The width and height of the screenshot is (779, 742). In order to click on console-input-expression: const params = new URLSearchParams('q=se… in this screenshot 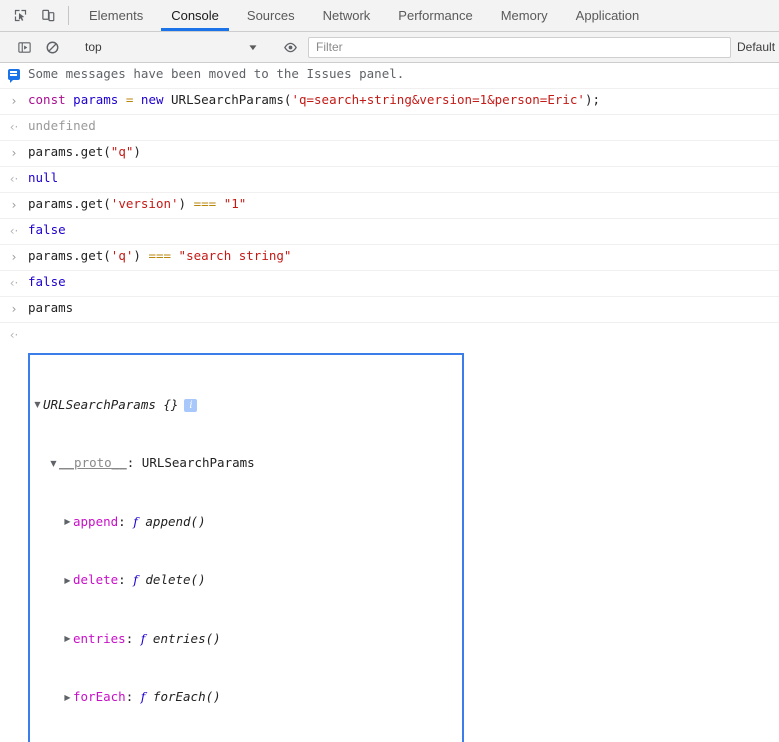, I will do `click(403, 100)`.